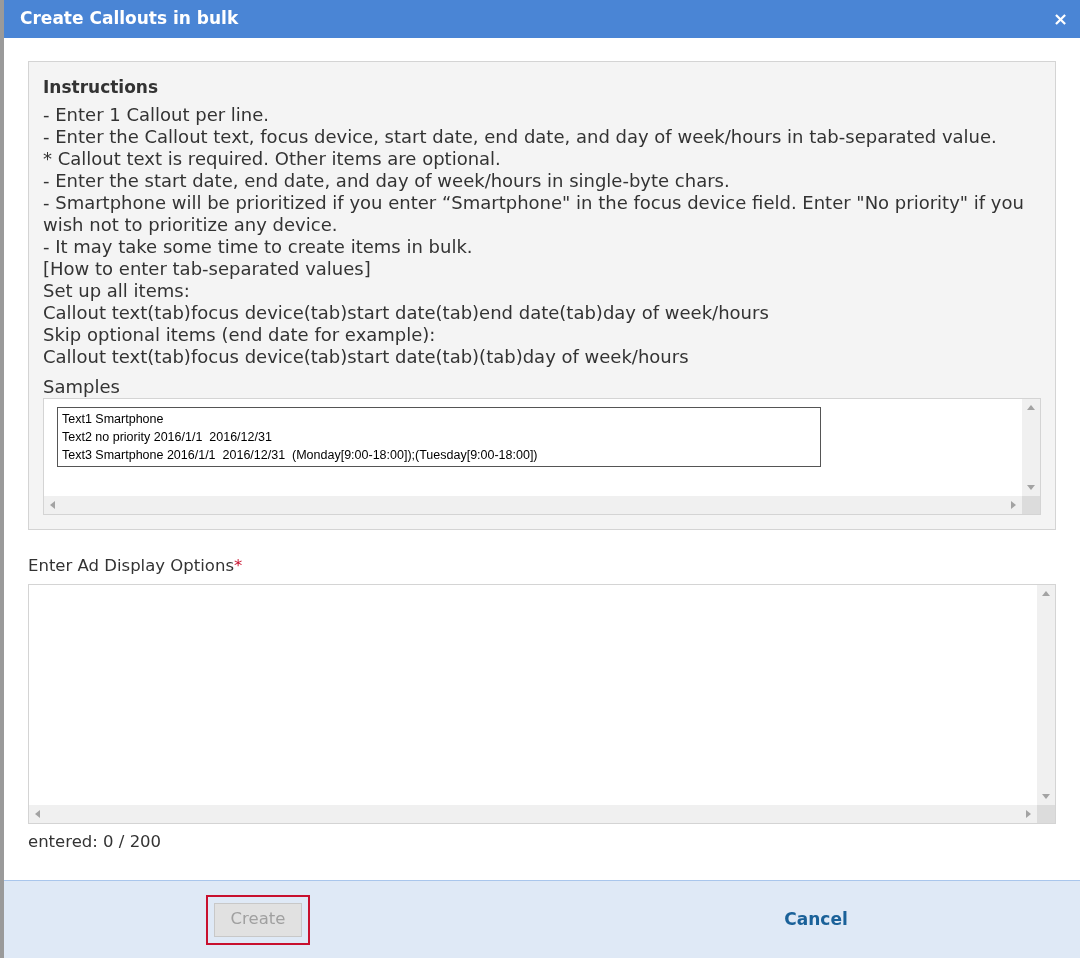 The height and width of the screenshot is (958, 1080). I want to click on instruction-line: Skip optional items (end date for example):, so click(240, 335).